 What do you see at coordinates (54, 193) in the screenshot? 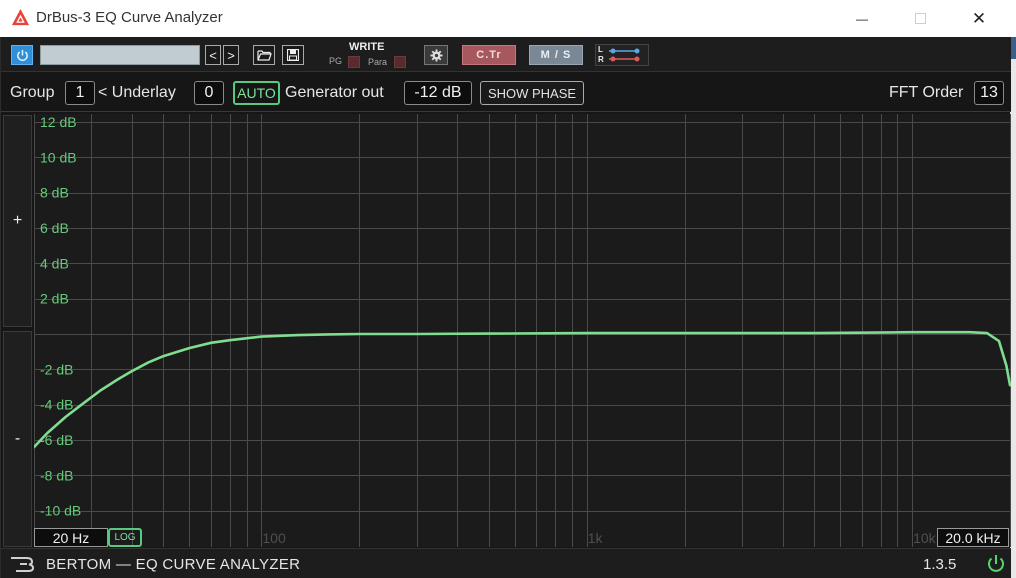
I see `y-tick-label: 8 dB` at bounding box center [54, 193].